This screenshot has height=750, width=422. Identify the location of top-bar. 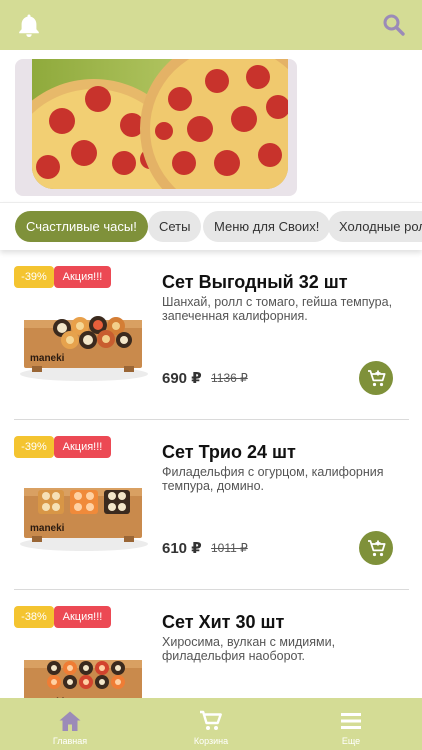
(211, 25).